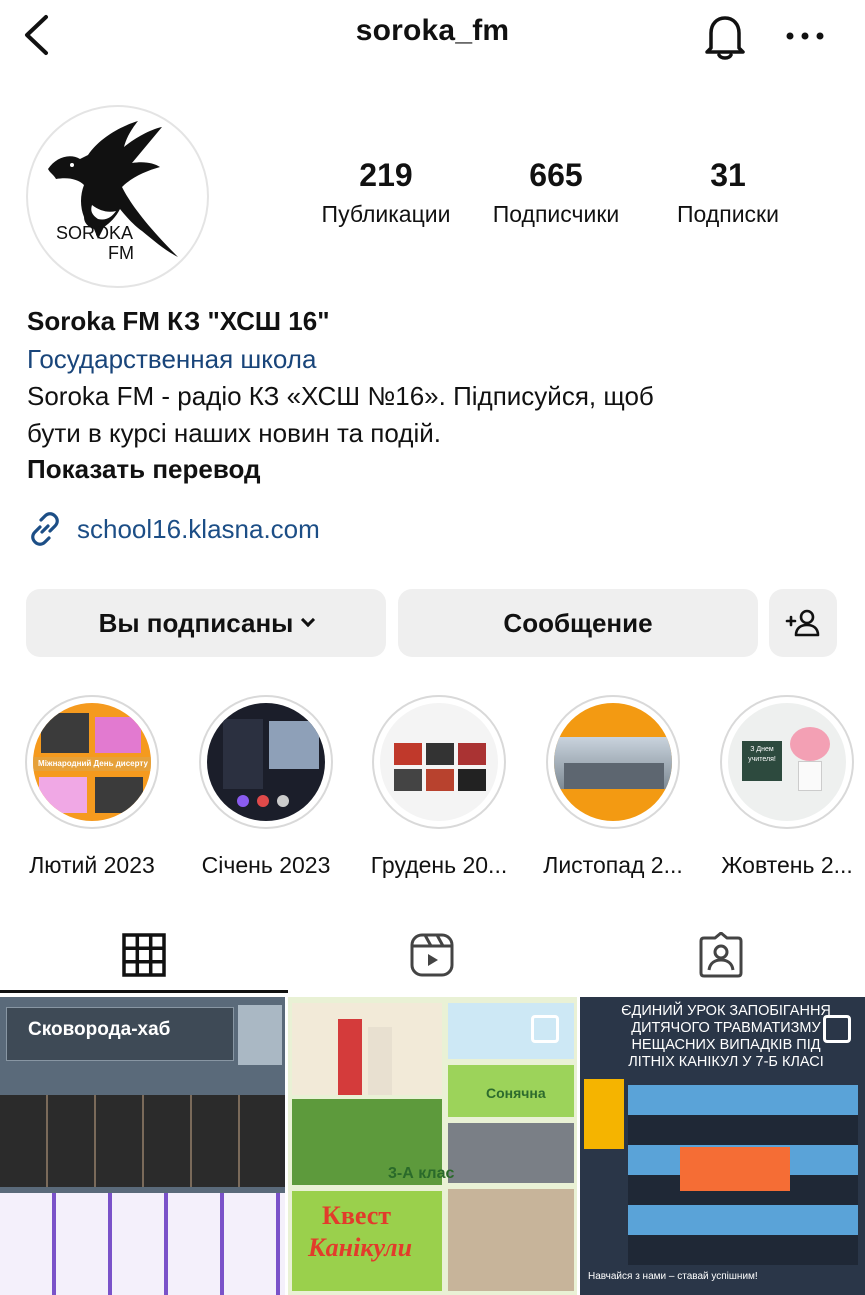 The height and width of the screenshot is (1295, 865). I want to click on post-tile: Сковорода-хаб, so click(142, 1146).